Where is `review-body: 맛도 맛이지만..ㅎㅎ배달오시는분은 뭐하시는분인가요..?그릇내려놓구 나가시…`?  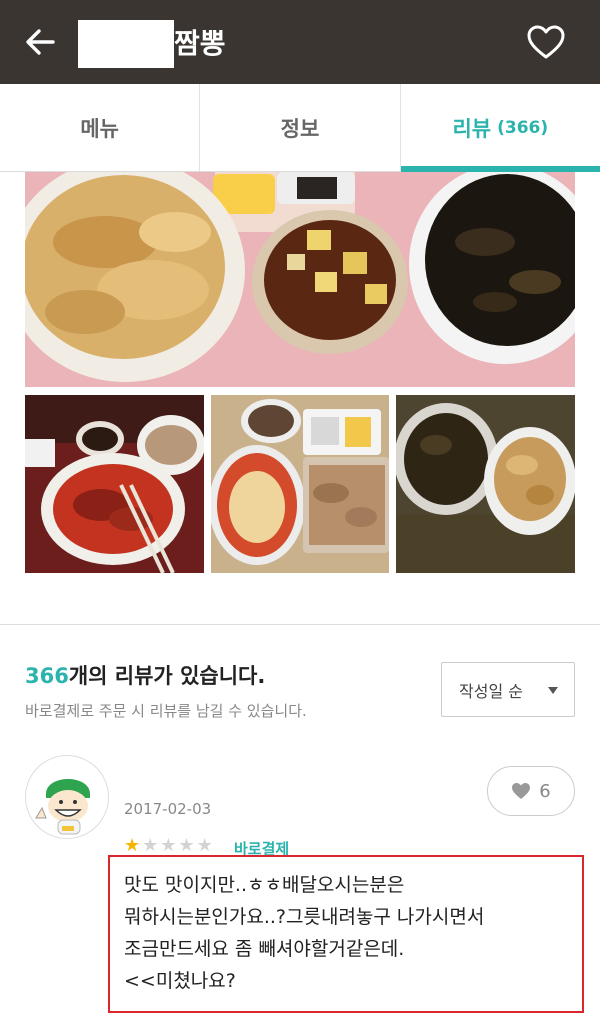 review-body: 맛도 맛이지만..ㅎㅎ배달오시는분은 뭐하시는분인가요..?그릇내려놓구 나가시… is located at coordinates (304, 933).